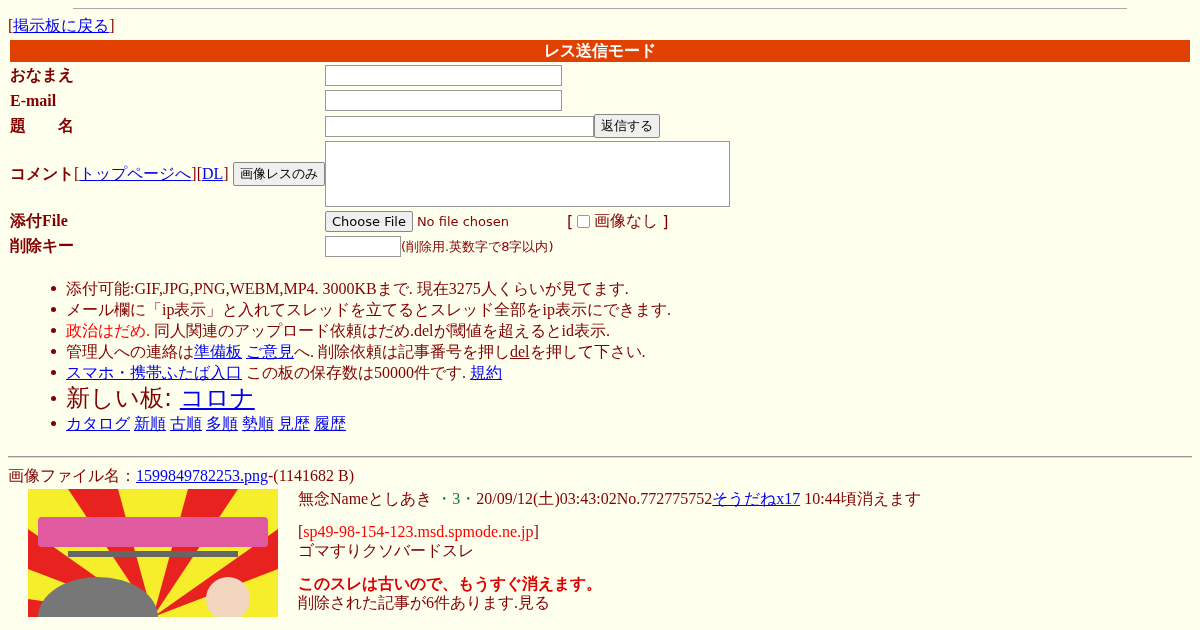 The height and width of the screenshot is (630, 1200). I want to click on image-filename-text: 画像ファイル名：1599849782253.png-(1141682 B), so click(182, 476).